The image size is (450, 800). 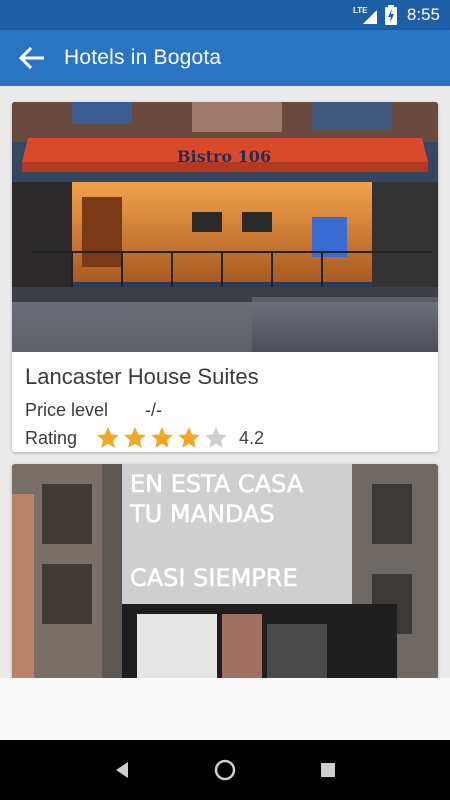 I want to click on price-value: -/-, so click(x=153, y=409).